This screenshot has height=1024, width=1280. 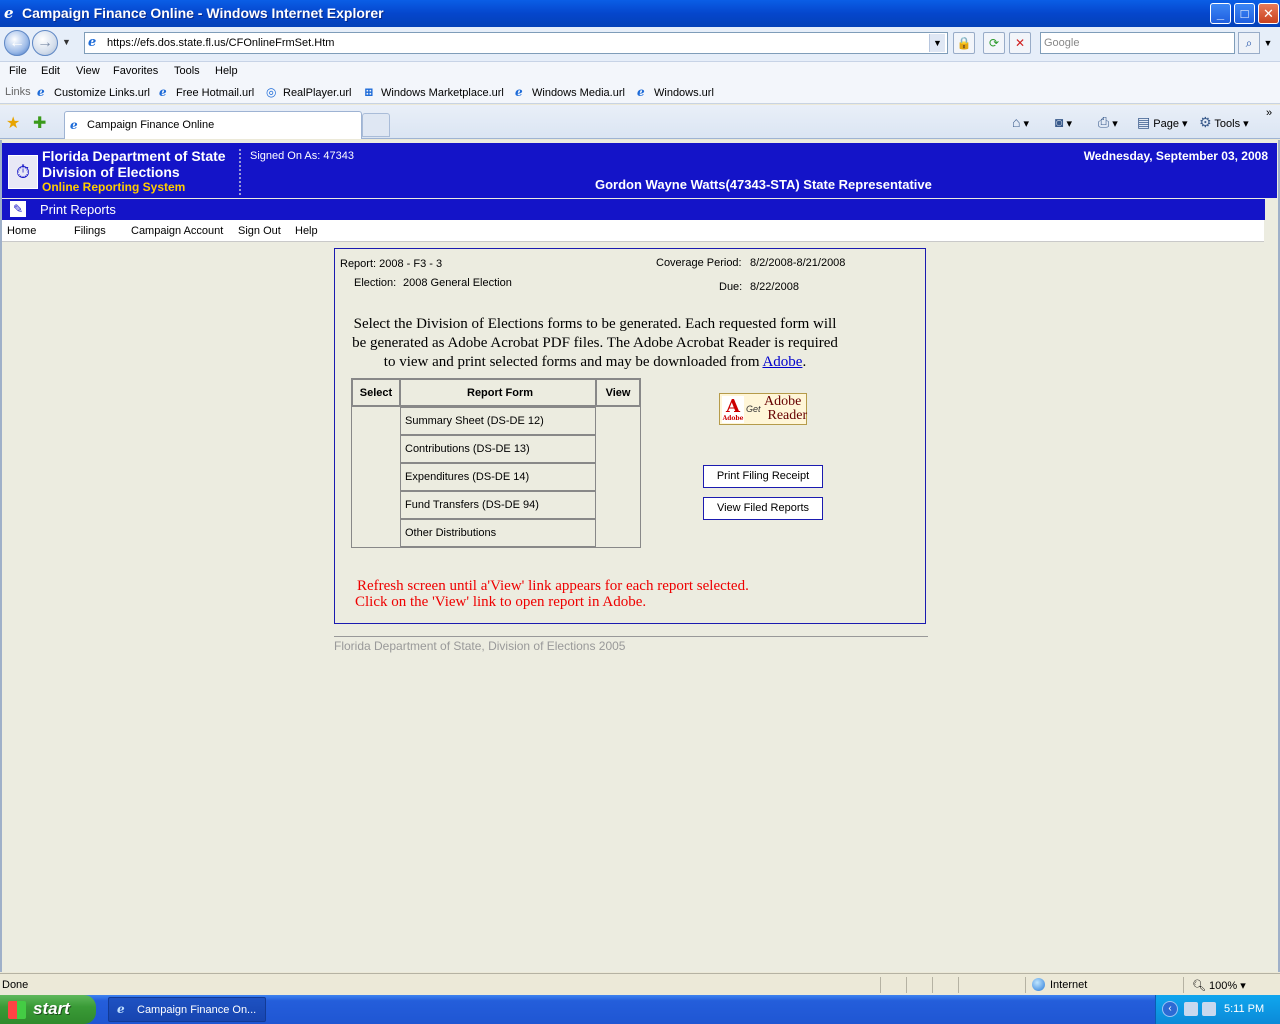 I want to click on search-options-icon: ▼, so click(x=1268, y=43).